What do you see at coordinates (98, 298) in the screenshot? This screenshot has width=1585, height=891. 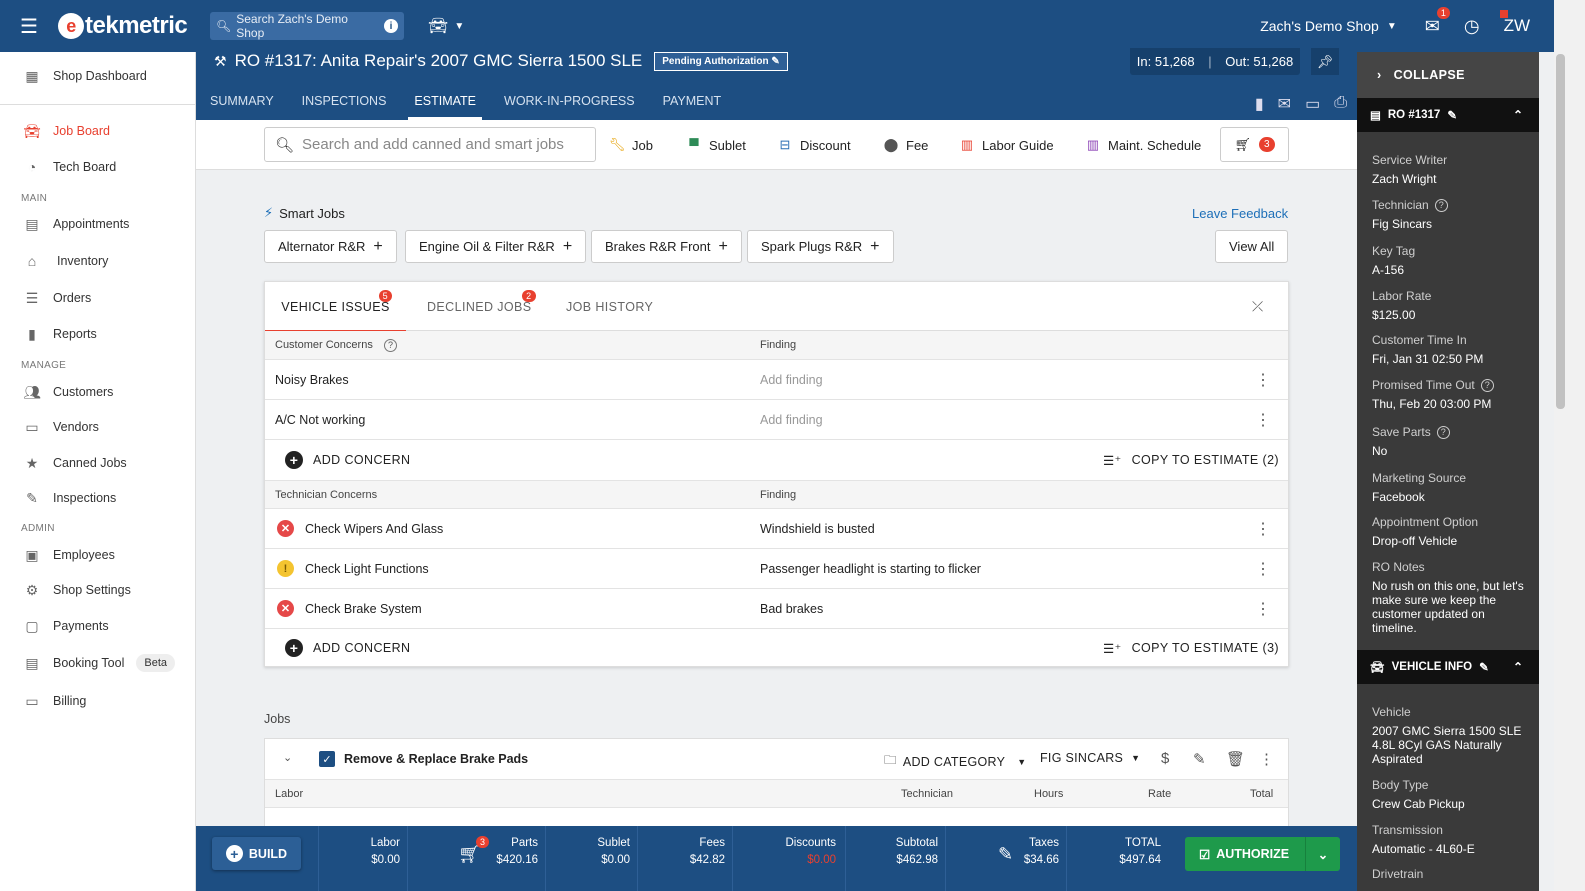 I see `sidebar-item-orders: ☰ Orders` at bounding box center [98, 298].